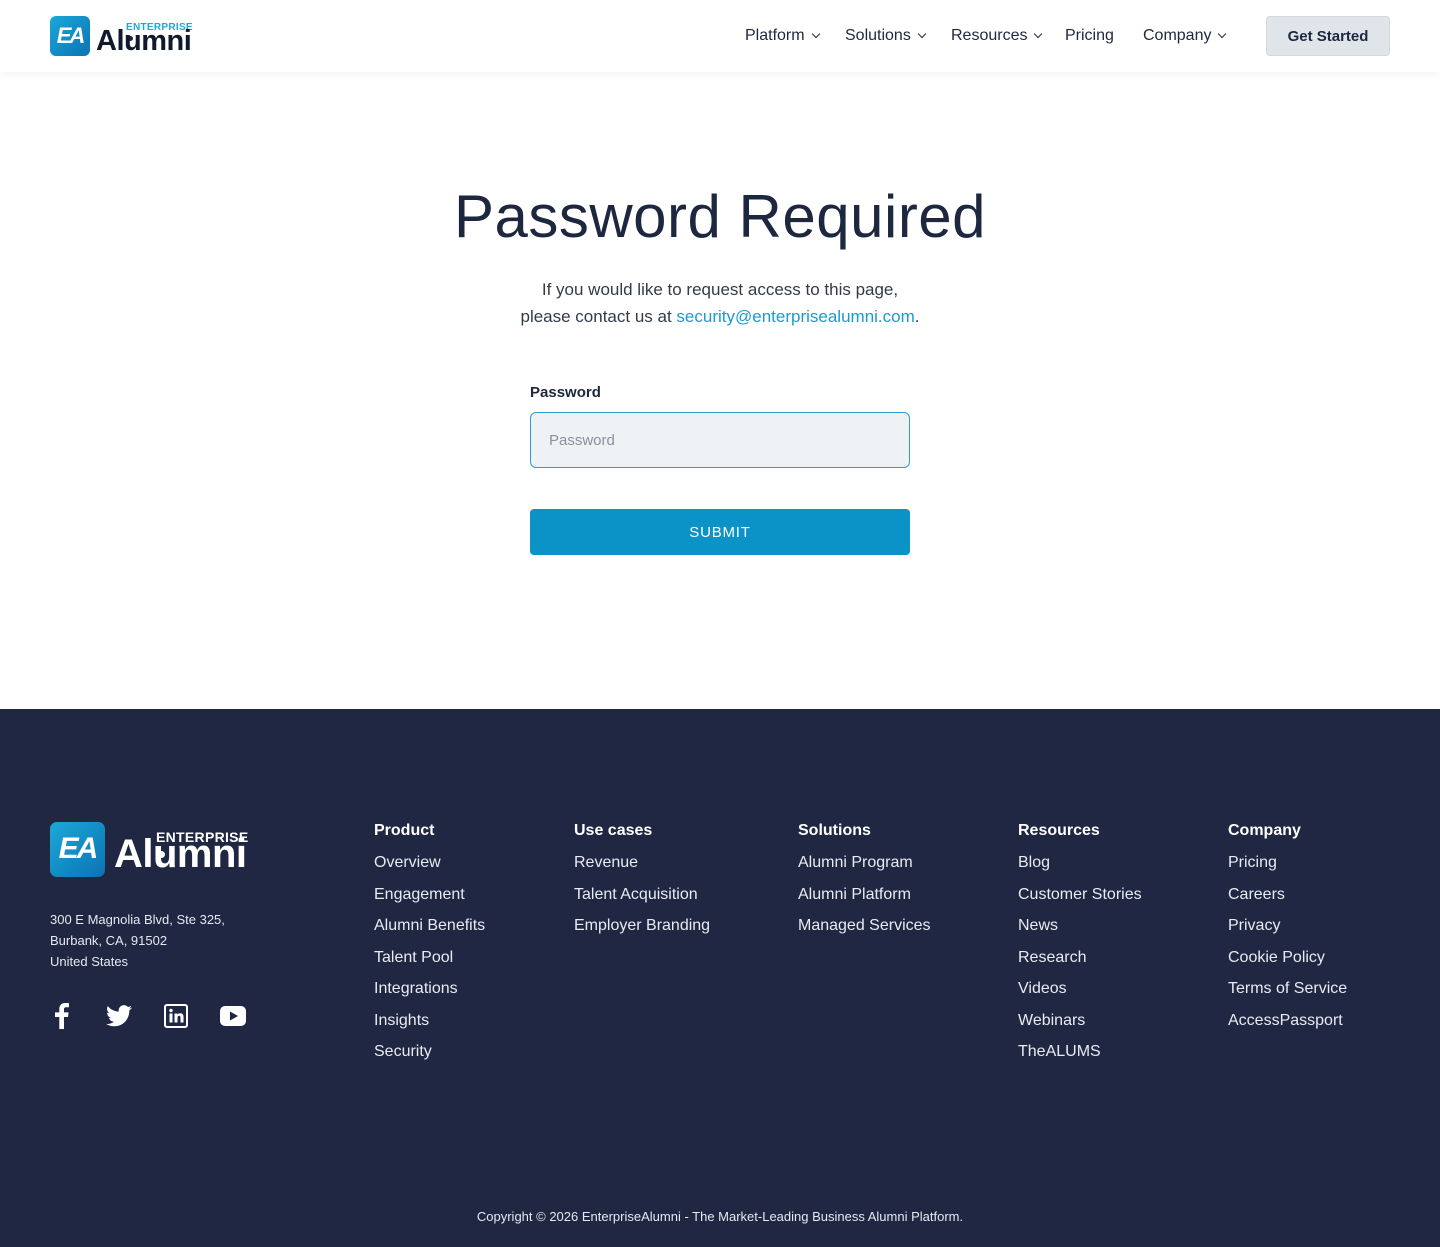 The width and height of the screenshot is (1440, 1247). I want to click on nav-pricing: Pricing, so click(1089, 36).